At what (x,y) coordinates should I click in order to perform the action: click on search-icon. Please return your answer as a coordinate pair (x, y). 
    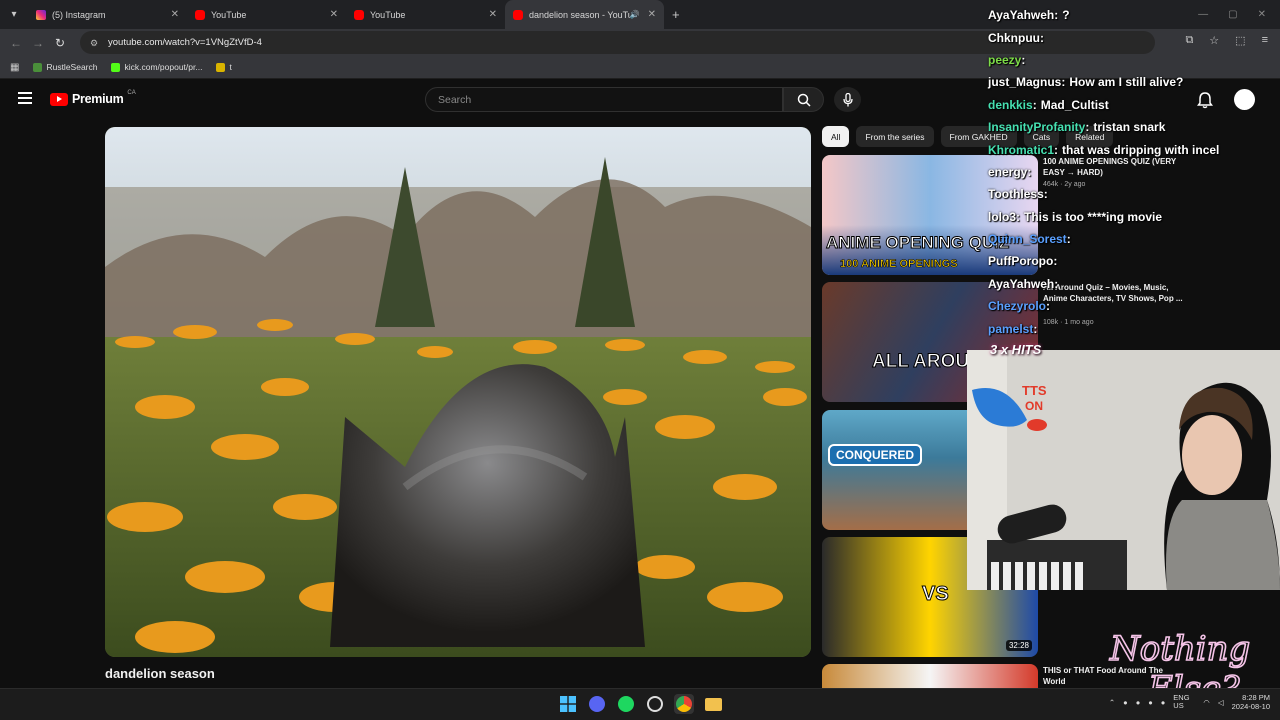
    Looking at the image, I should click on (804, 100).